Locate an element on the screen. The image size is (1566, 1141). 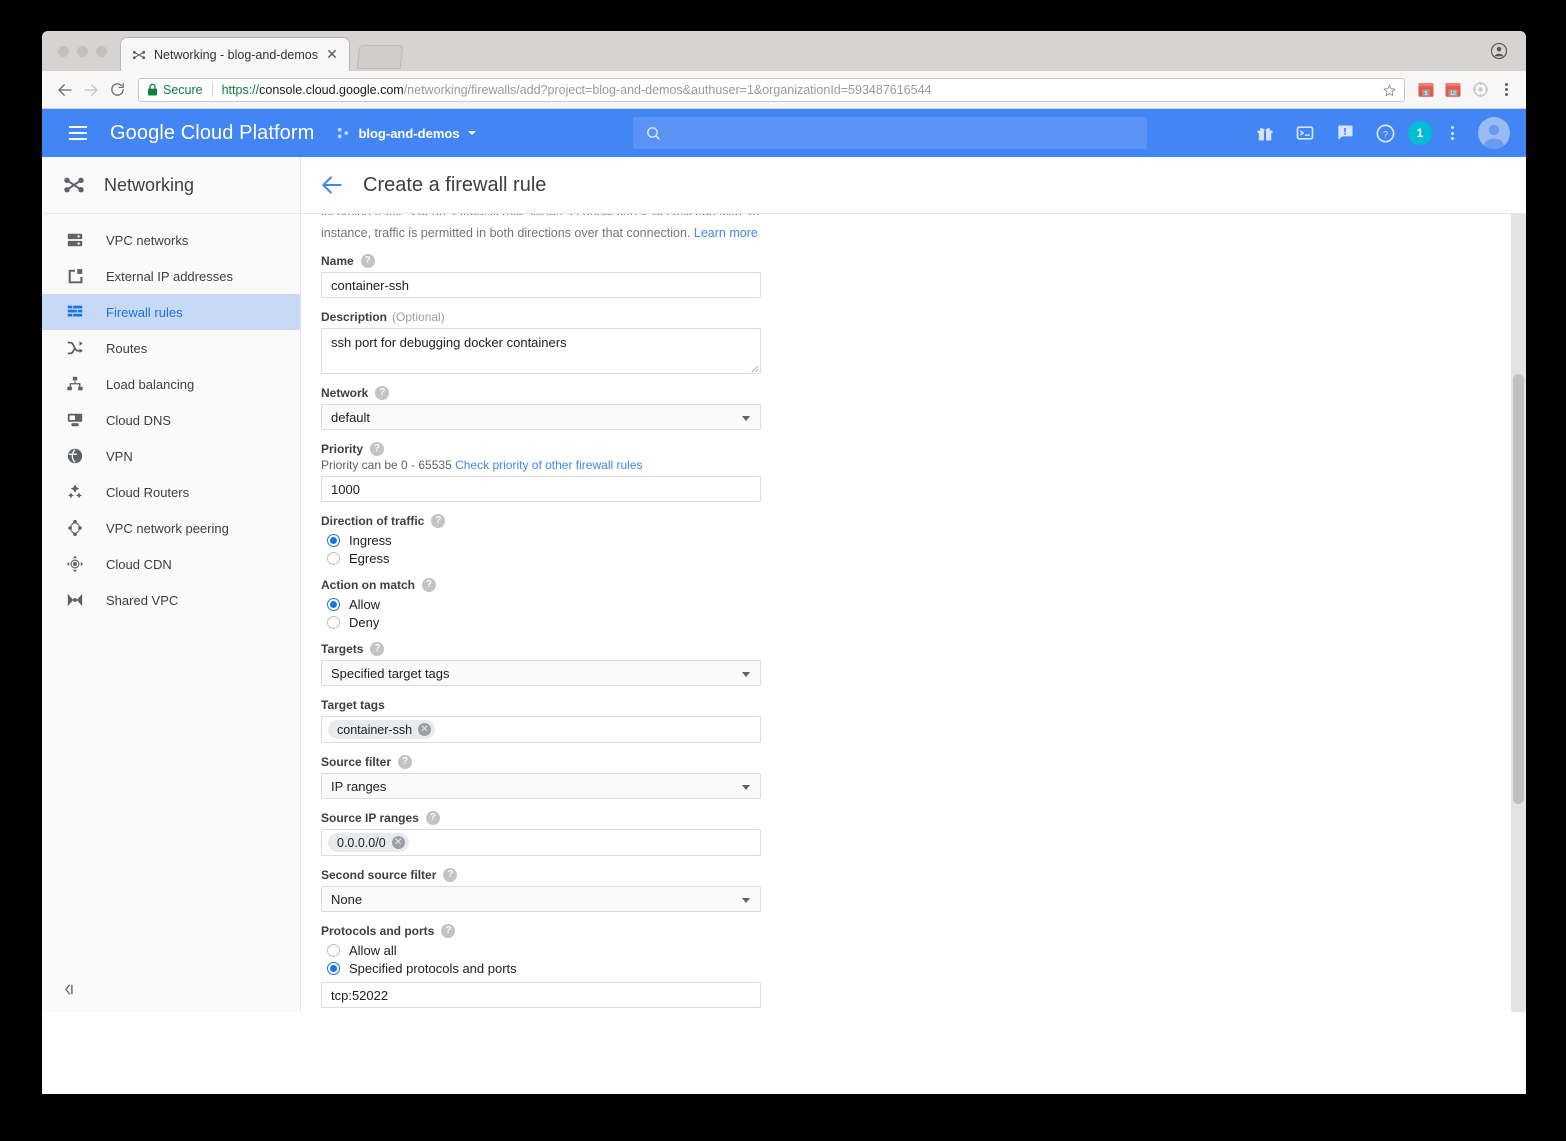
source-ip-ranges-input: 0.0.0.0/0 ✕ is located at coordinates (541, 842).